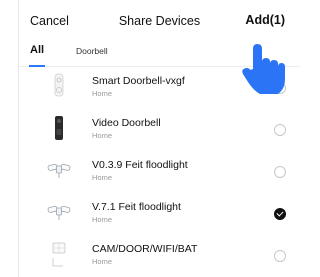 The image size is (320, 277). I want to click on smart-doorbell-icon, so click(59, 85).